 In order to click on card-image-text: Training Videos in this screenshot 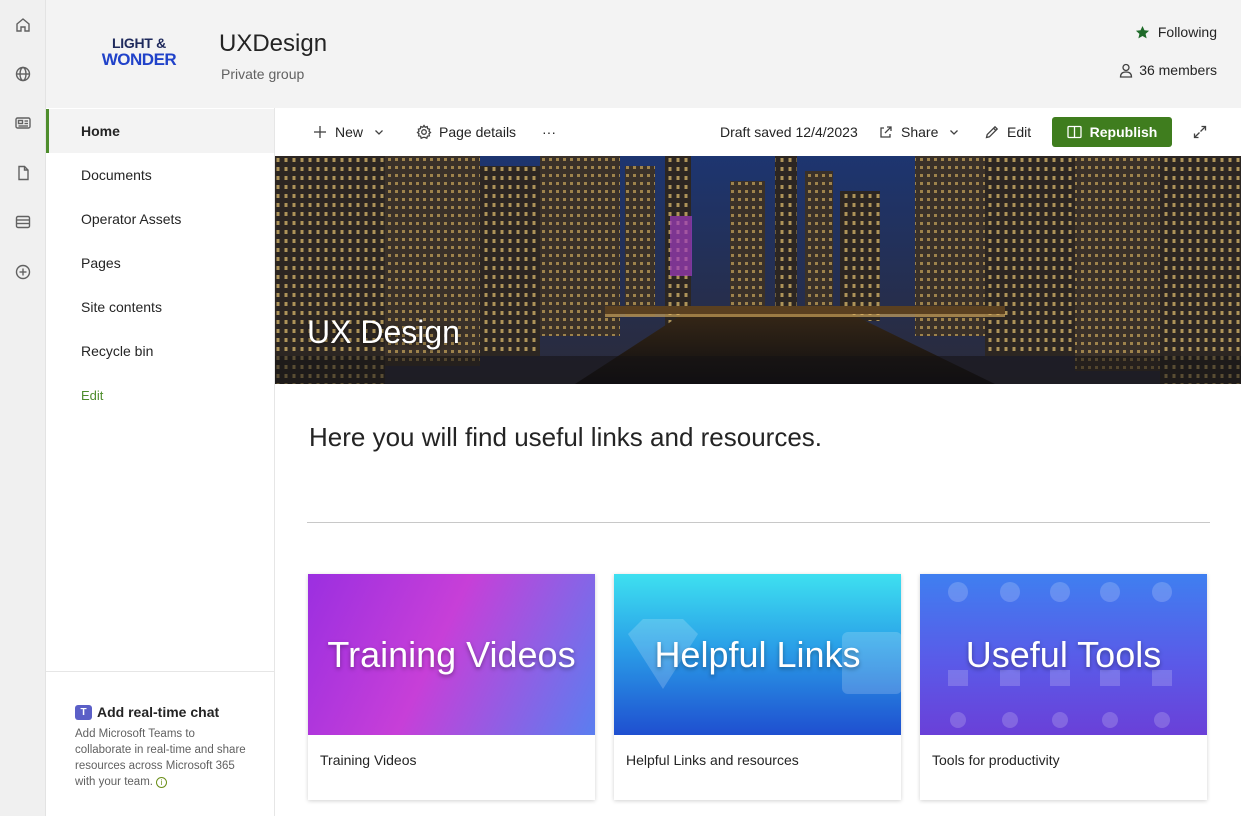, I will do `click(451, 654)`.